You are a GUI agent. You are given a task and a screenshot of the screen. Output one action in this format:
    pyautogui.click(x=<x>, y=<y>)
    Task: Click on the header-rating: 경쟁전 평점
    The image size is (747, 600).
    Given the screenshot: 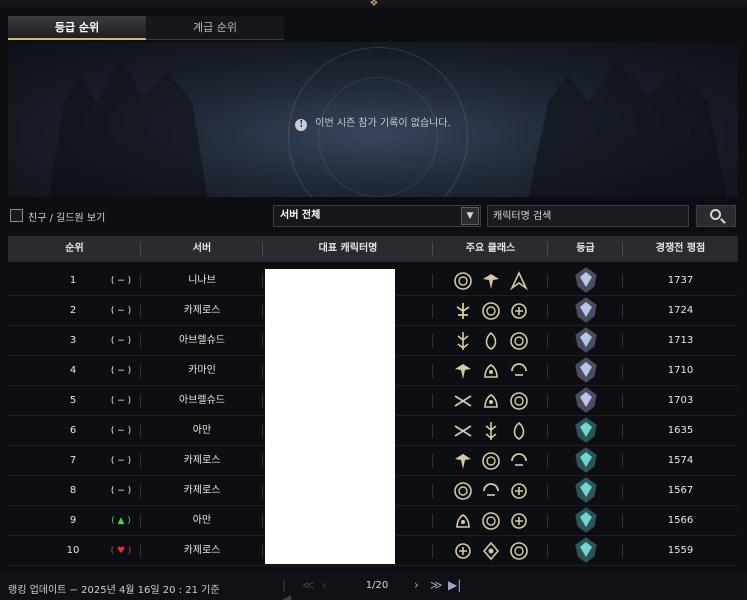 What is the action you would take?
    pyautogui.click(x=680, y=248)
    